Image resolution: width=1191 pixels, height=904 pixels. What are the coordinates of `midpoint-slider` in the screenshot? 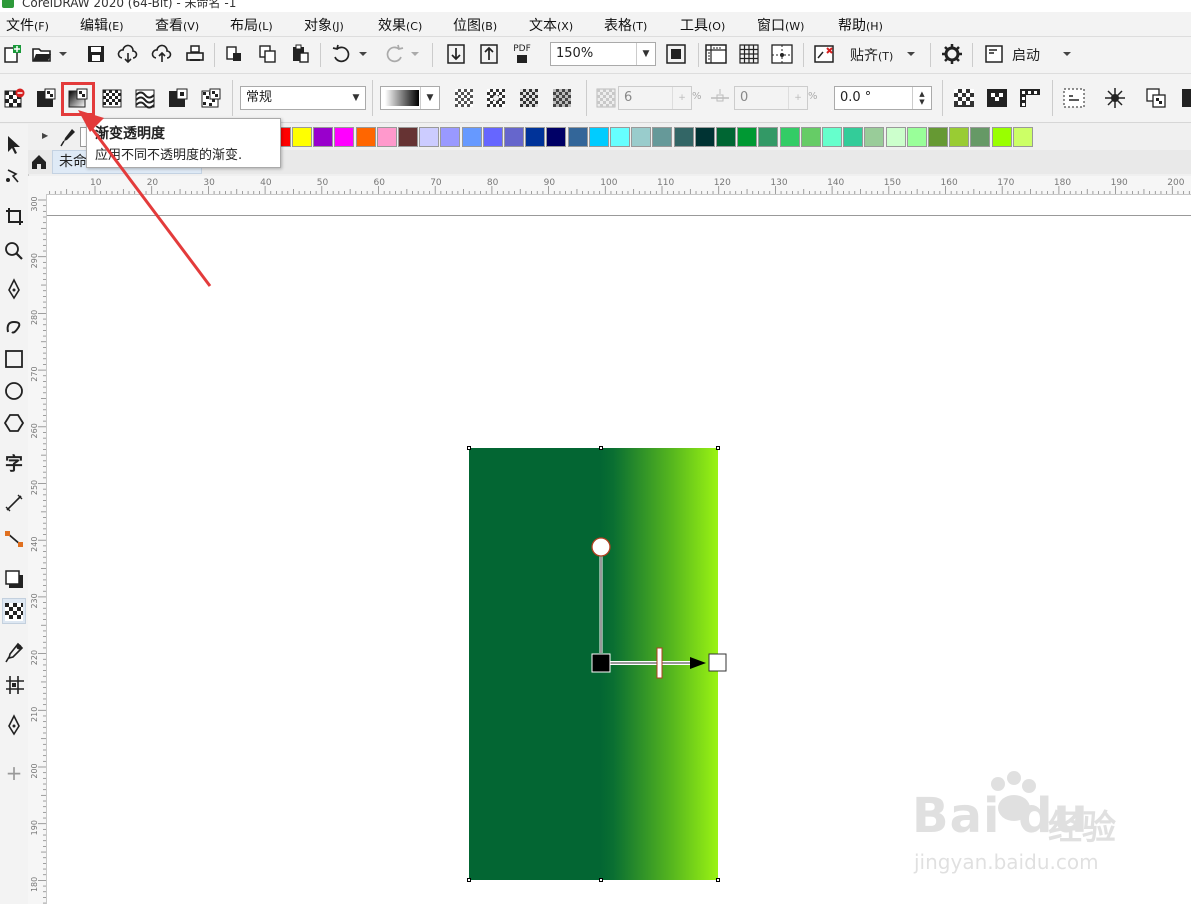 It's located at (659, 663).